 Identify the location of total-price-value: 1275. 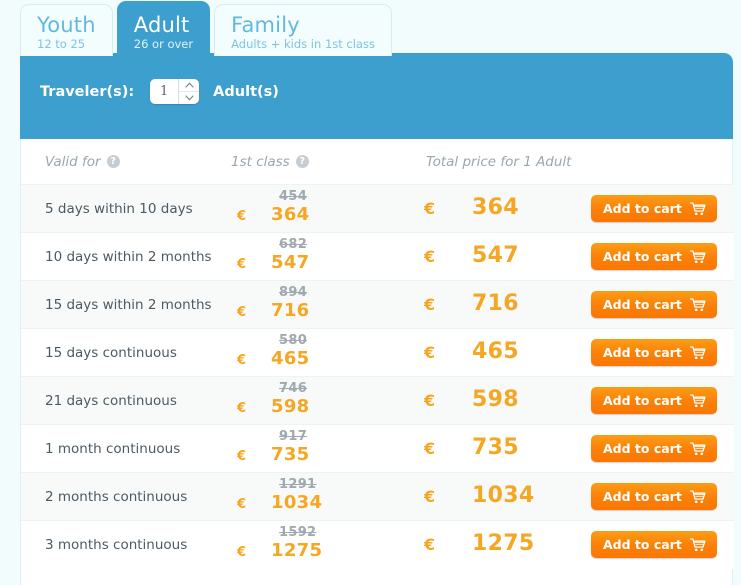
(503, 543).